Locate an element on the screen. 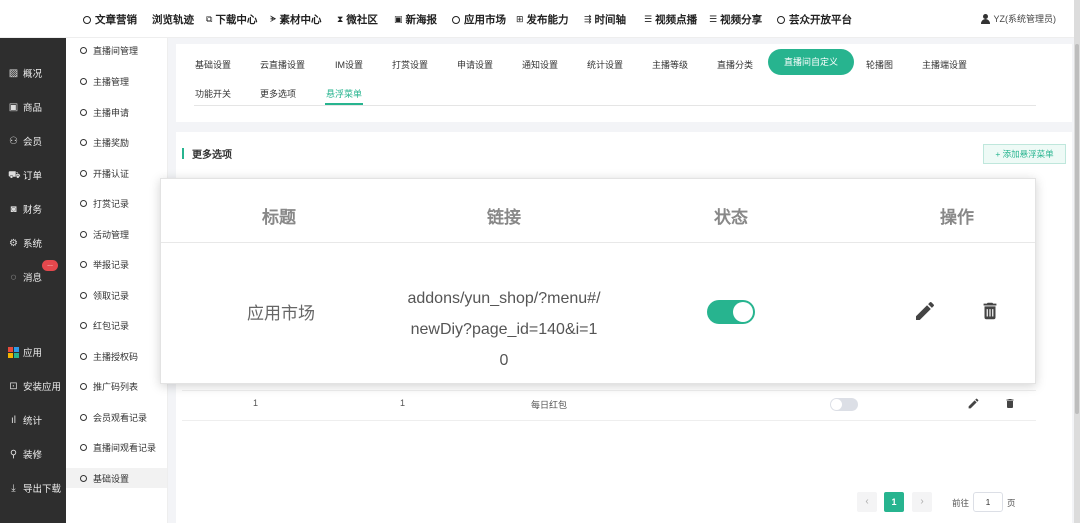 This screenshot has width=1080, height=523. topnav-label: 下载中心 is located at coordinates (236, 20).